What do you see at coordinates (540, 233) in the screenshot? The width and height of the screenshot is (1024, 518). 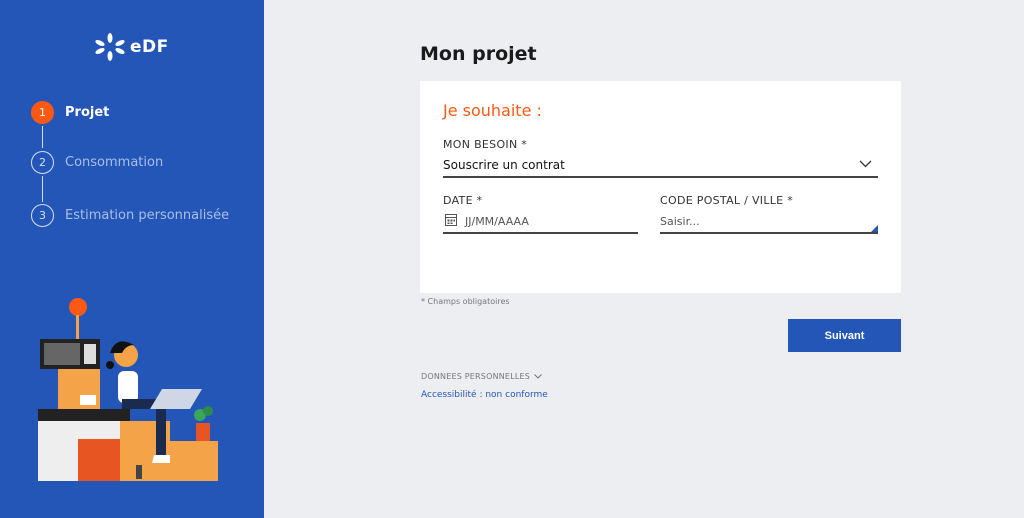 I see `date-underline` at bounding box center [540, 233].